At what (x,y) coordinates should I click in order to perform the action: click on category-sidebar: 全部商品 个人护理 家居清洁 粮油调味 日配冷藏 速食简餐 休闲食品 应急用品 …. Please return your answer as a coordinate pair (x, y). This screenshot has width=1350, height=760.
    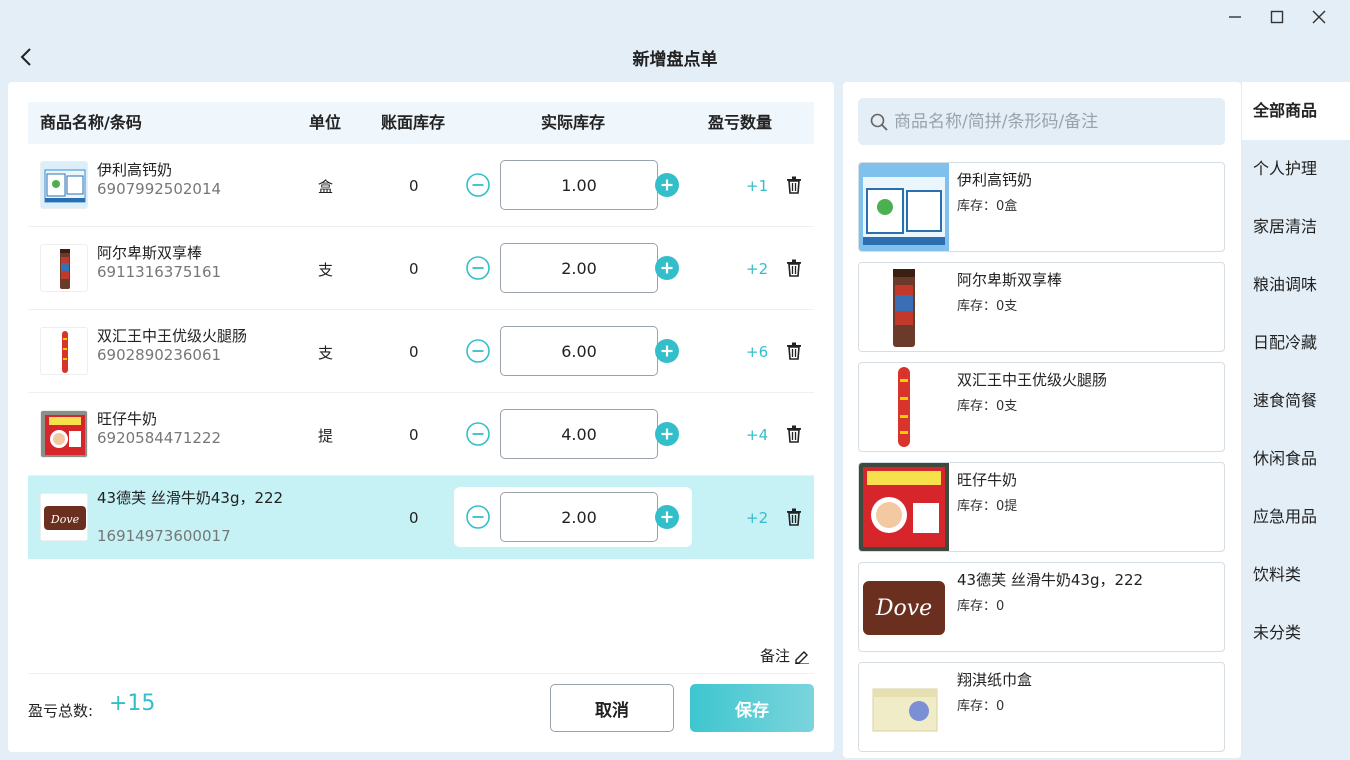
    Looking at the image, I should click on (1296, 421).